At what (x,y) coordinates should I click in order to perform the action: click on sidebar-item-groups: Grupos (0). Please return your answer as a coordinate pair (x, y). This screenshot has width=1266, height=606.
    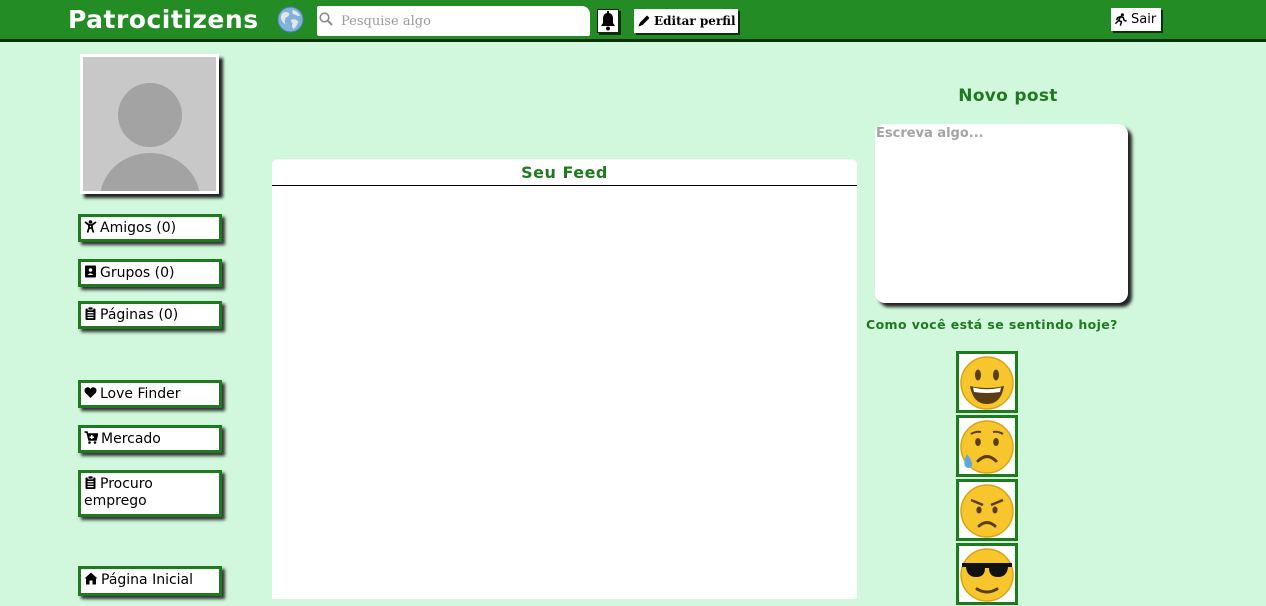
    Looking at the image, I should click on (150, 273).